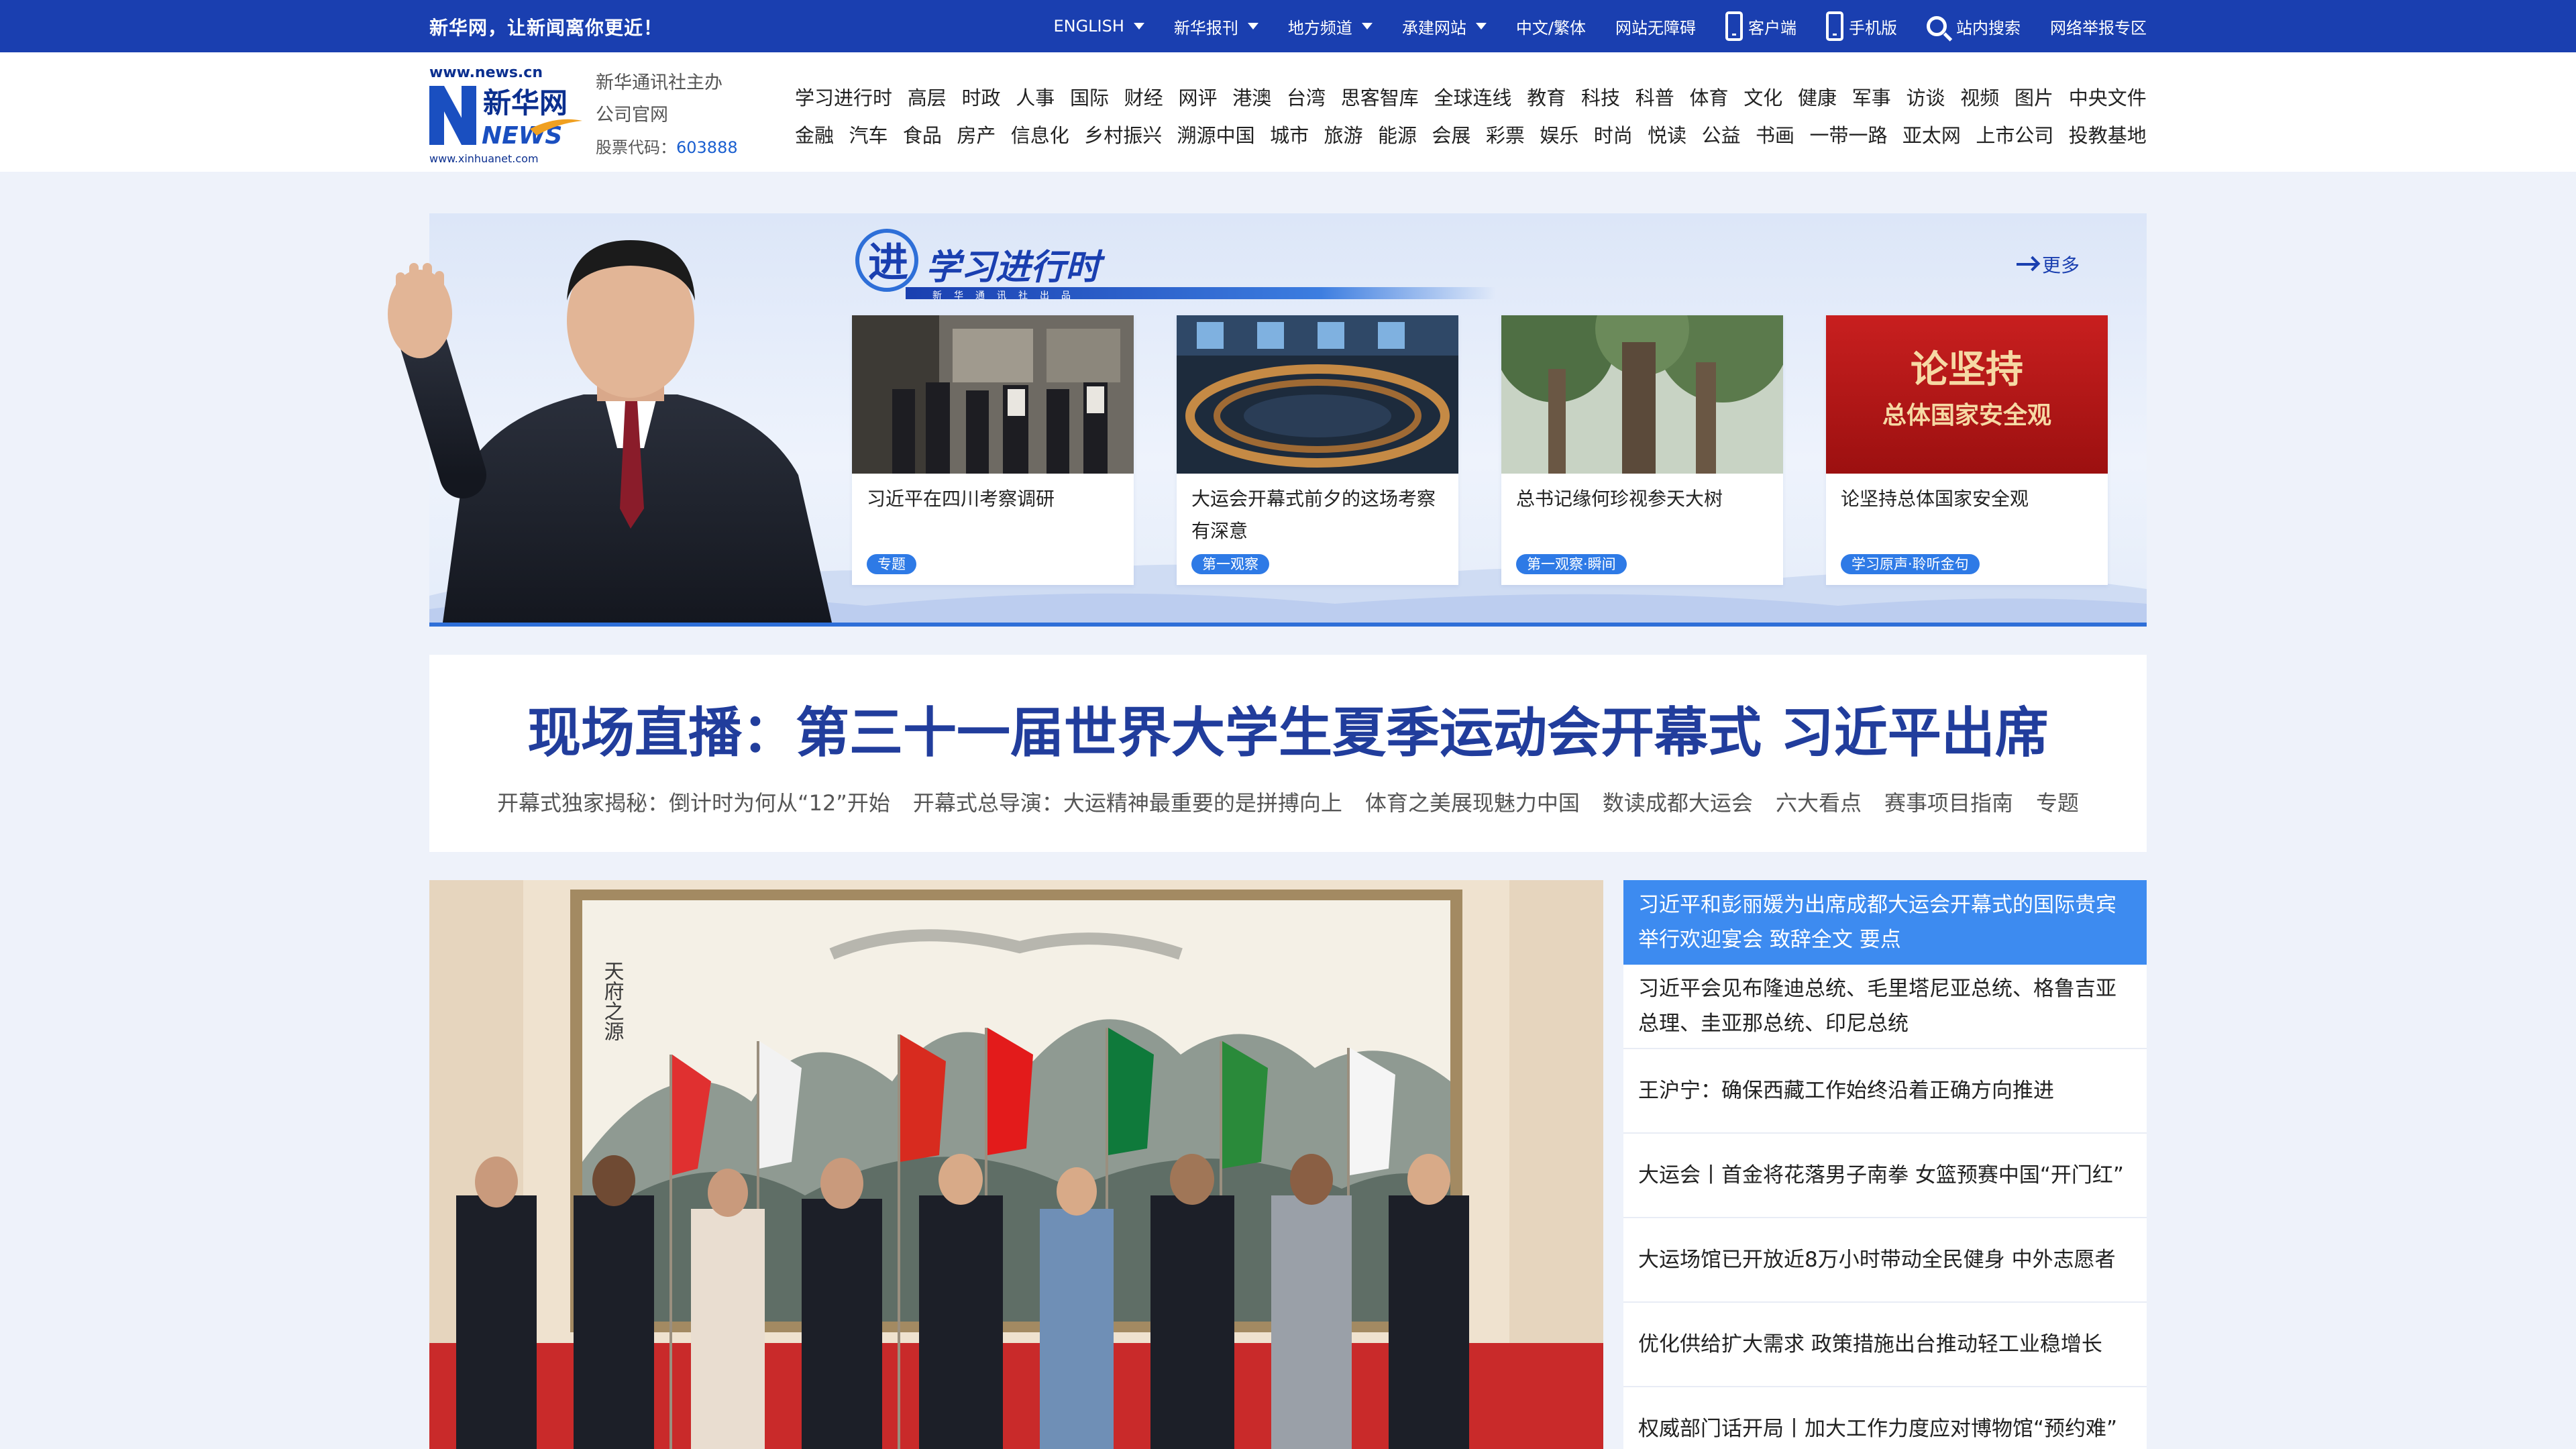  Describe the element at coordinates (1926, 97) in the screenshot. I see `main-nav-item: 访谈` at that location.